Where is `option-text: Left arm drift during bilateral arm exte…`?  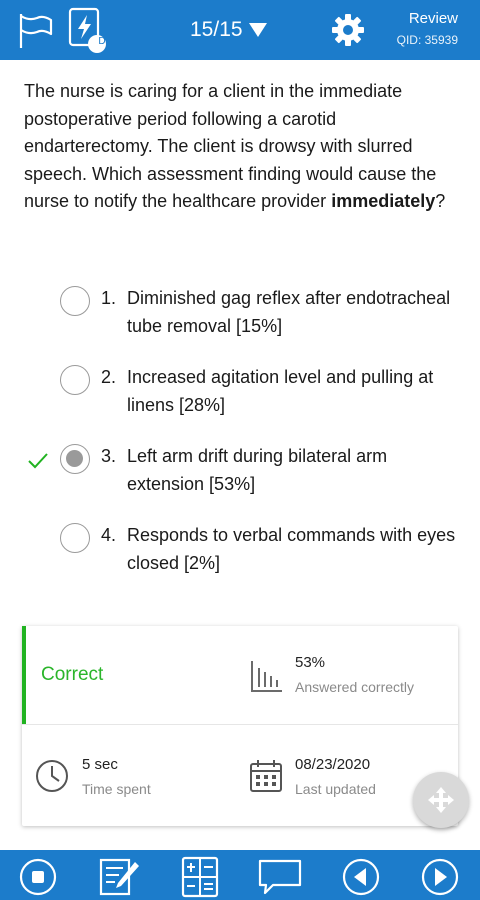
option-text: Left arm drift during bilateral arm exte… is located at coordinates (257, 470).